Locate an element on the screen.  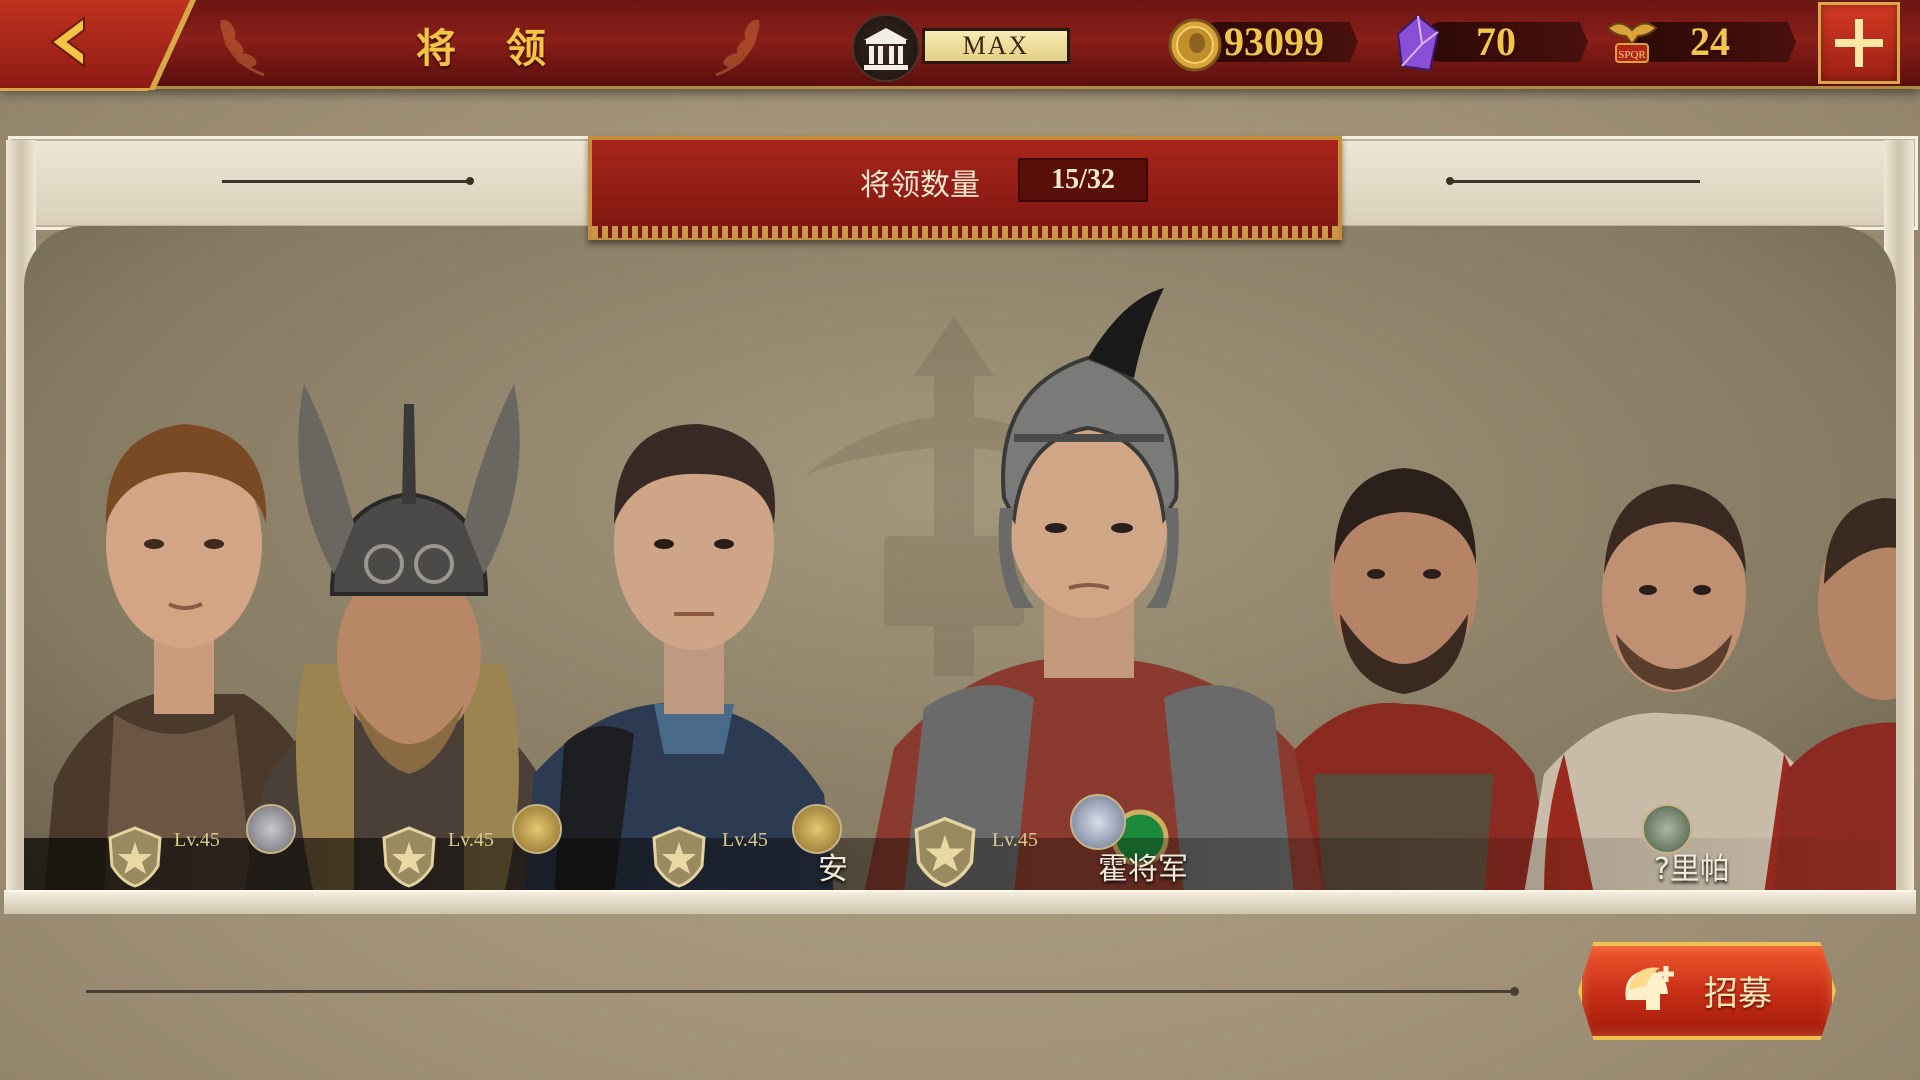
general-portrait is located at coordinates (1835, 696).